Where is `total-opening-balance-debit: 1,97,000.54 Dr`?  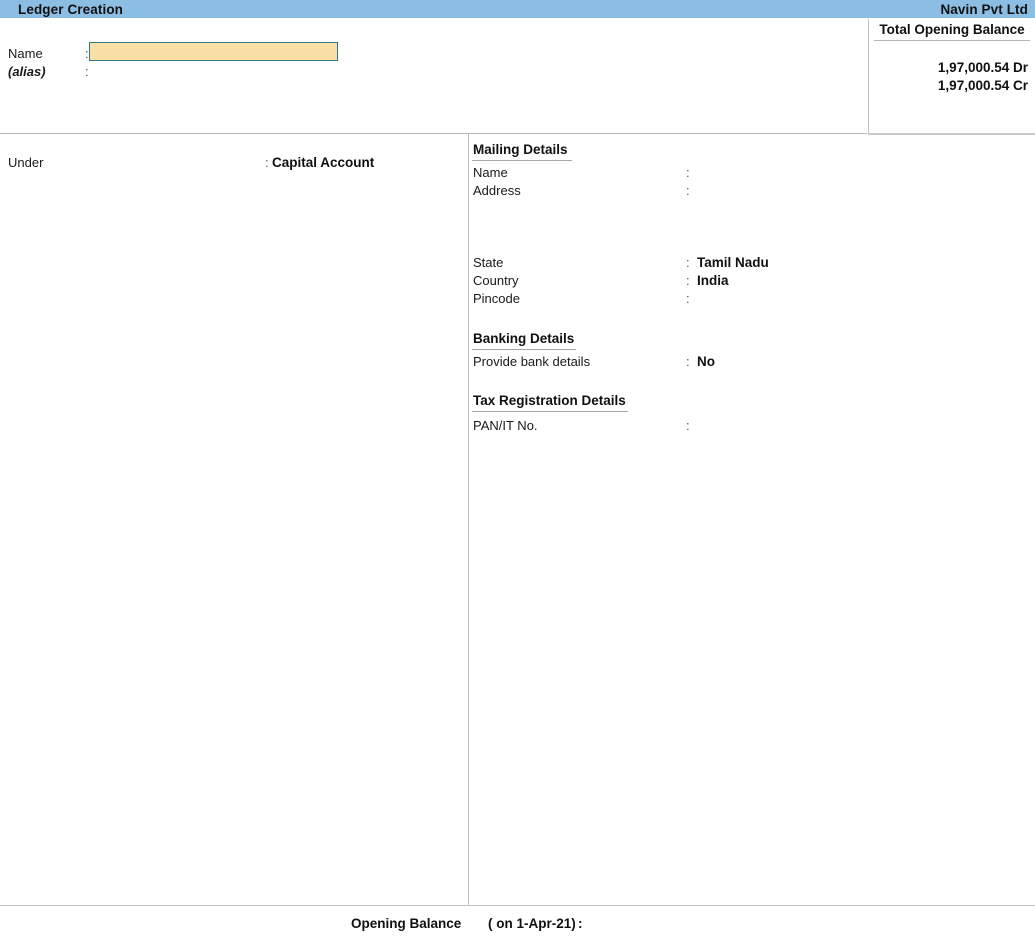
total-opening-balance-debit: 1,97,000.54 Dr is located at coordinates (982, 67).